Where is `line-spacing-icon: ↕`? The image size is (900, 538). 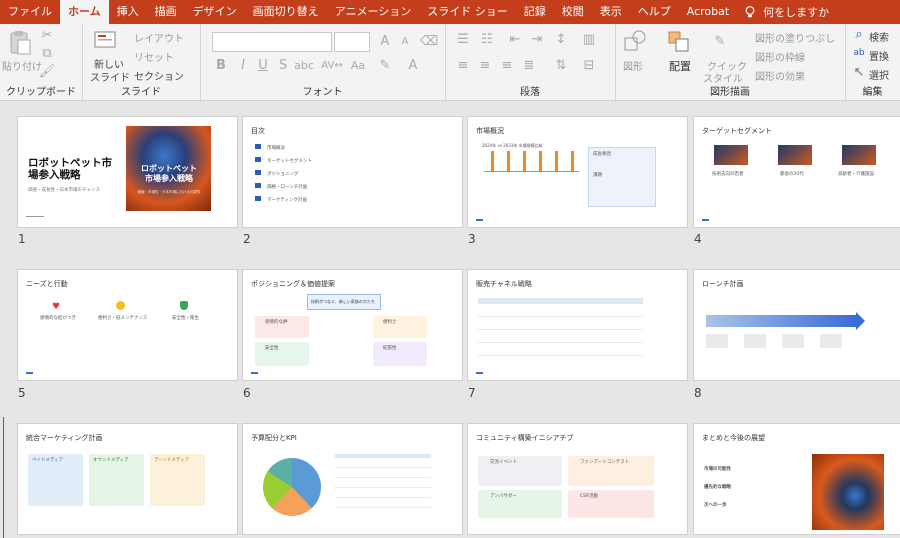
line-spacing-icon: ↕ is located at coordinates (561, 39).